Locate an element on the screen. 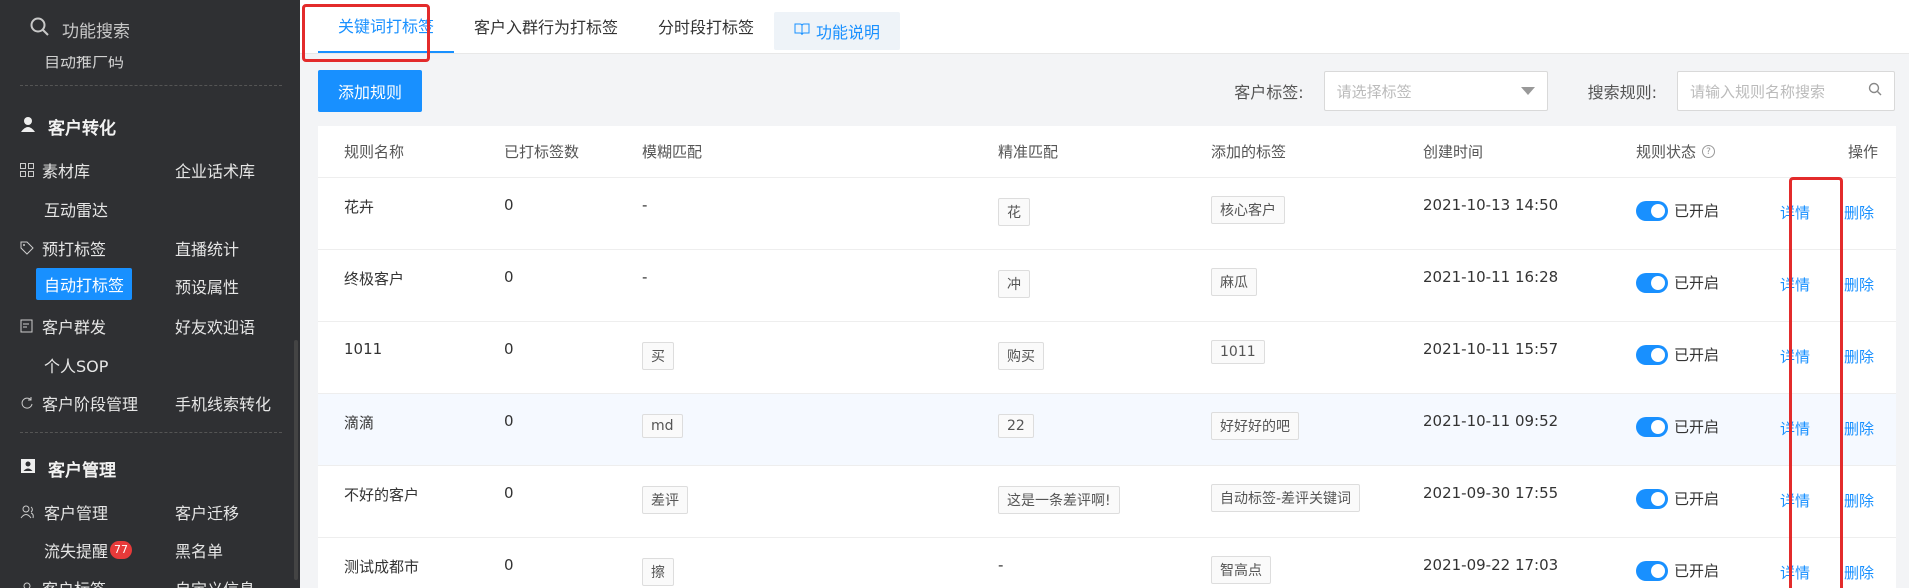 This screenshot has width=1909, height=588. added-tag: 好好好的吧 is located at coordinates (1255, 426).